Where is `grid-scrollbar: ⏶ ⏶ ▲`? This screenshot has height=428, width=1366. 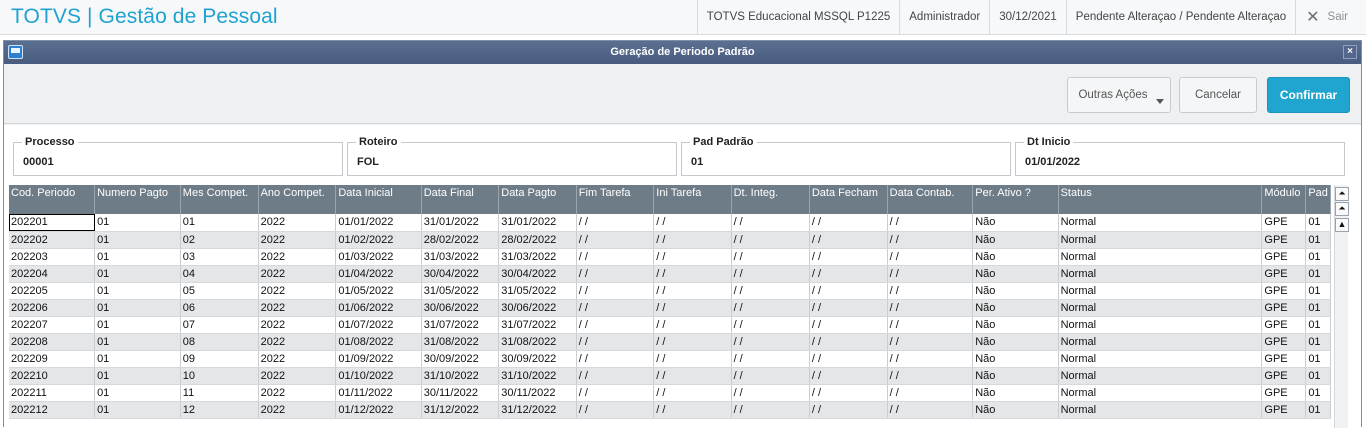 grid-scrollbar: ⏶ ⏶ ▲ is located at coordinates (1341, 306).